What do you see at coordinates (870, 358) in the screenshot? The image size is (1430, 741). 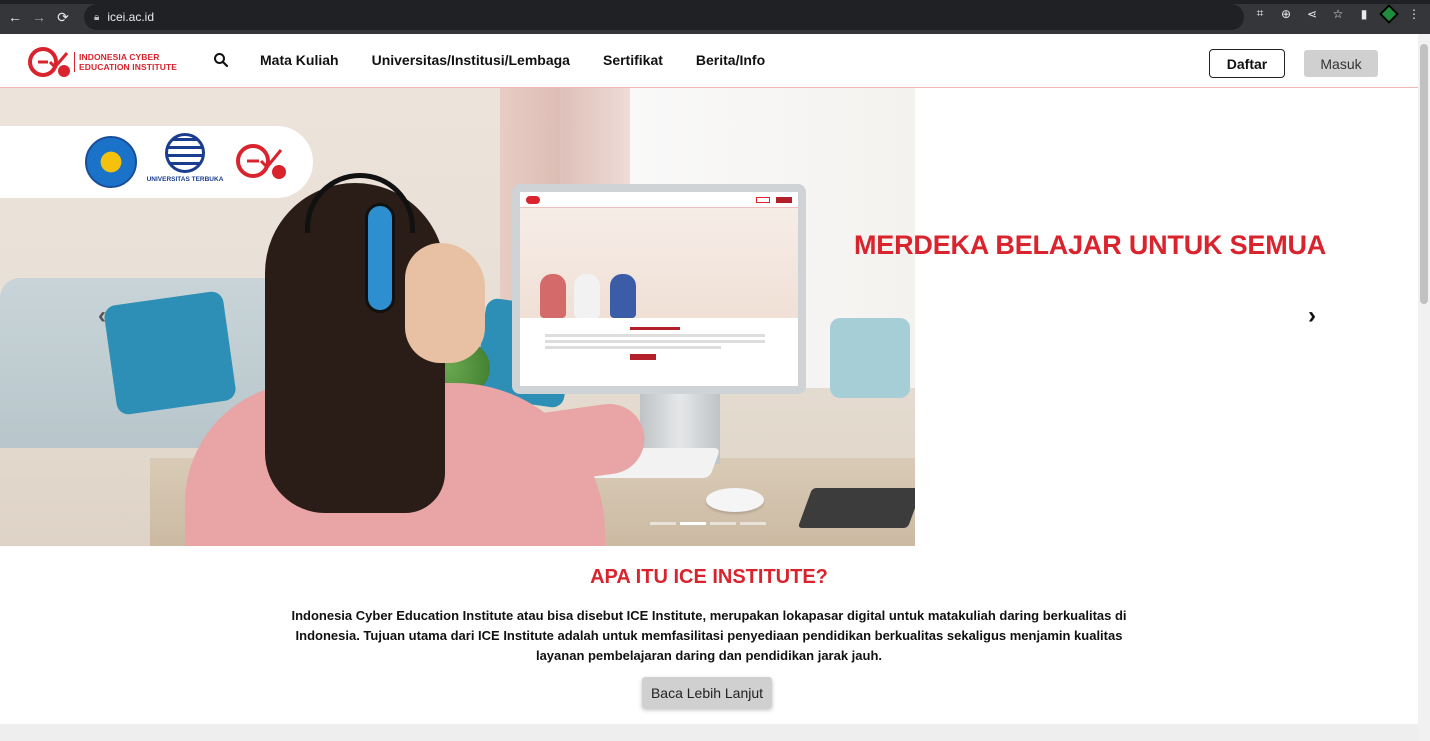 I see `hero-pillow` at bounding box center [870, 358].